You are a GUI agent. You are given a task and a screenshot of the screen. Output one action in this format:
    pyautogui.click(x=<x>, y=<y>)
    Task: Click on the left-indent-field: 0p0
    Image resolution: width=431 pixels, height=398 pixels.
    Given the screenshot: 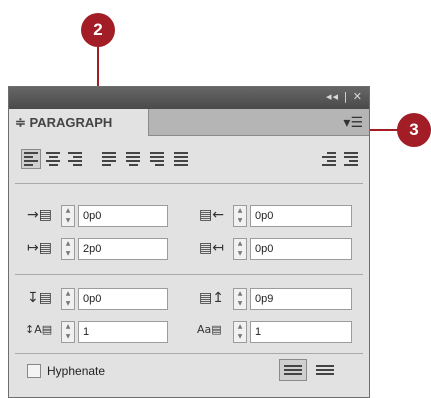 What is the action you would take?
    pyautogui.click(x=123, y=216)
    